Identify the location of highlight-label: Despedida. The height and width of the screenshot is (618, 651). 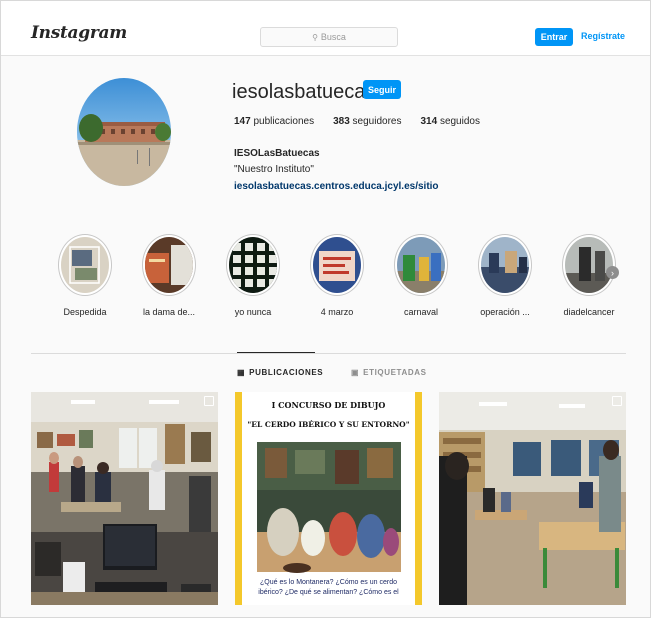
(85, 312).